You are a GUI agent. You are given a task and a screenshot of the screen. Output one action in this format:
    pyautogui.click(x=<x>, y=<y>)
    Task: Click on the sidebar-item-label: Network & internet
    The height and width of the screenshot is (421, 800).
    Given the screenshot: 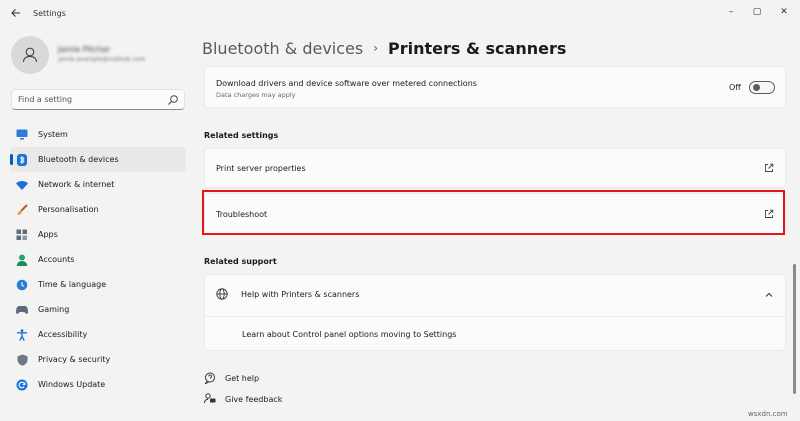 What is the action you would take?
    pyautogui.click(x=76, y=184)
    